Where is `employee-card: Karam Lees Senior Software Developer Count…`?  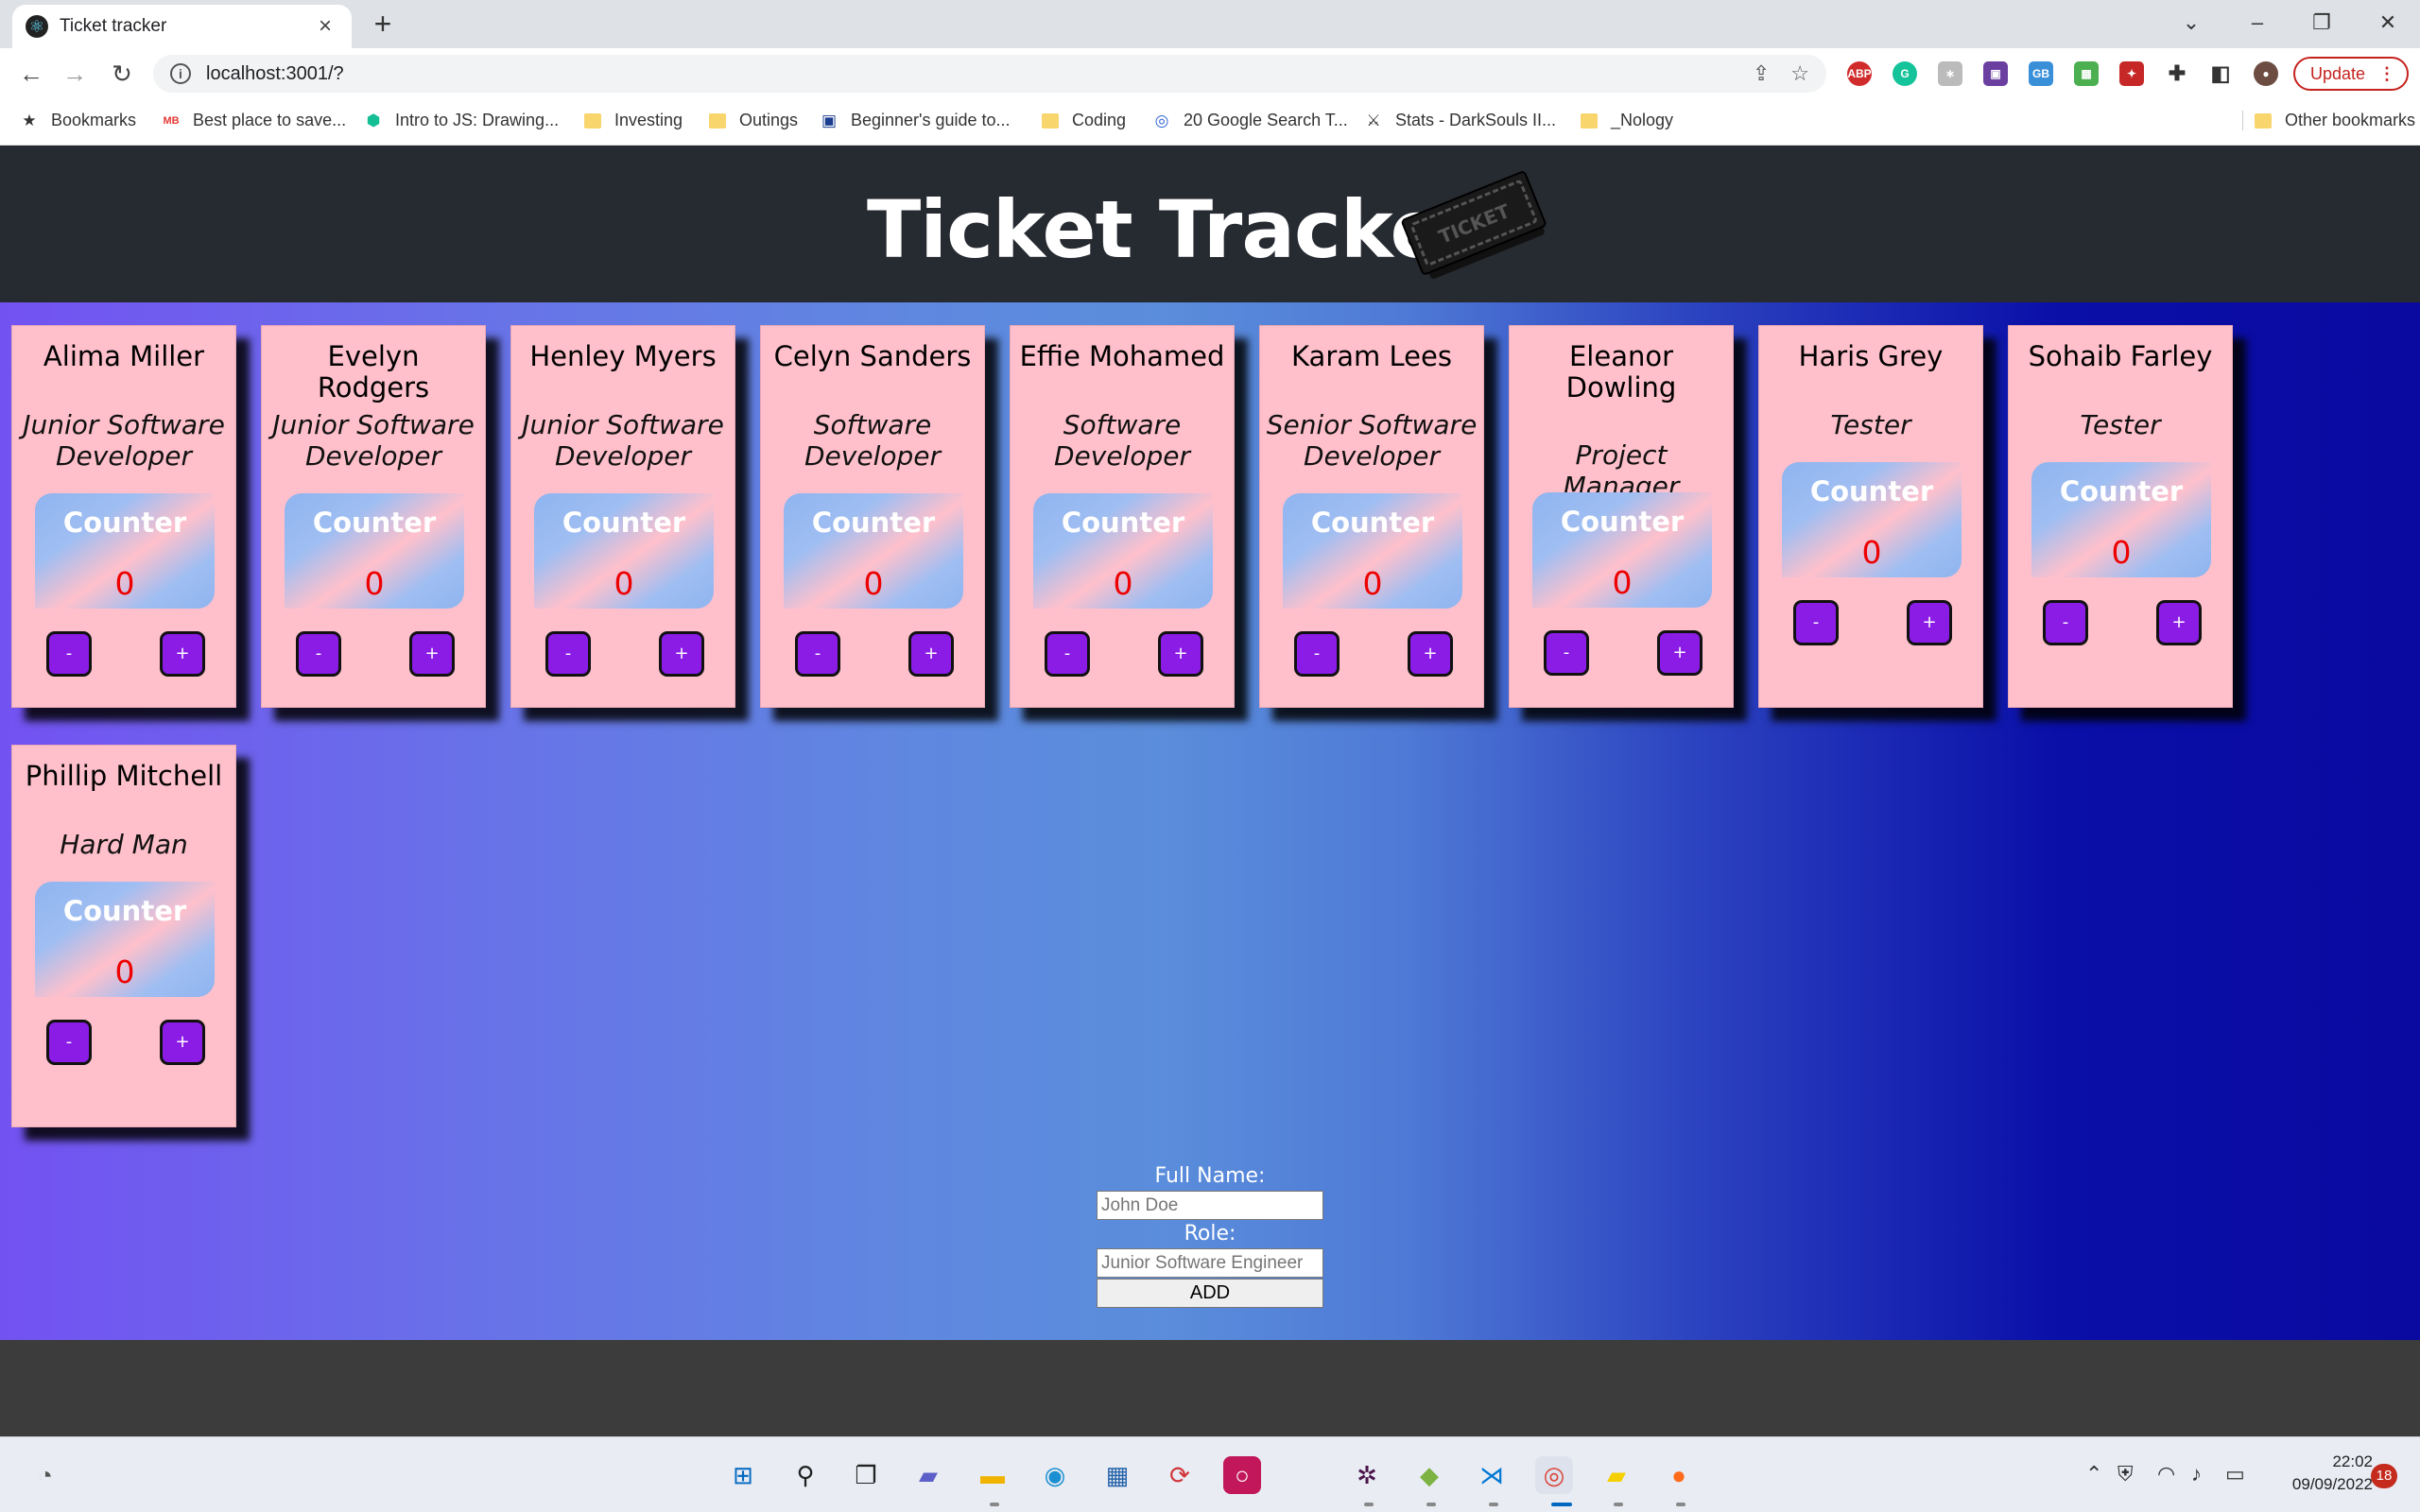
employee-card: Karam Lees Senior Software Developer Count… is located at coordinates (1371, 516).